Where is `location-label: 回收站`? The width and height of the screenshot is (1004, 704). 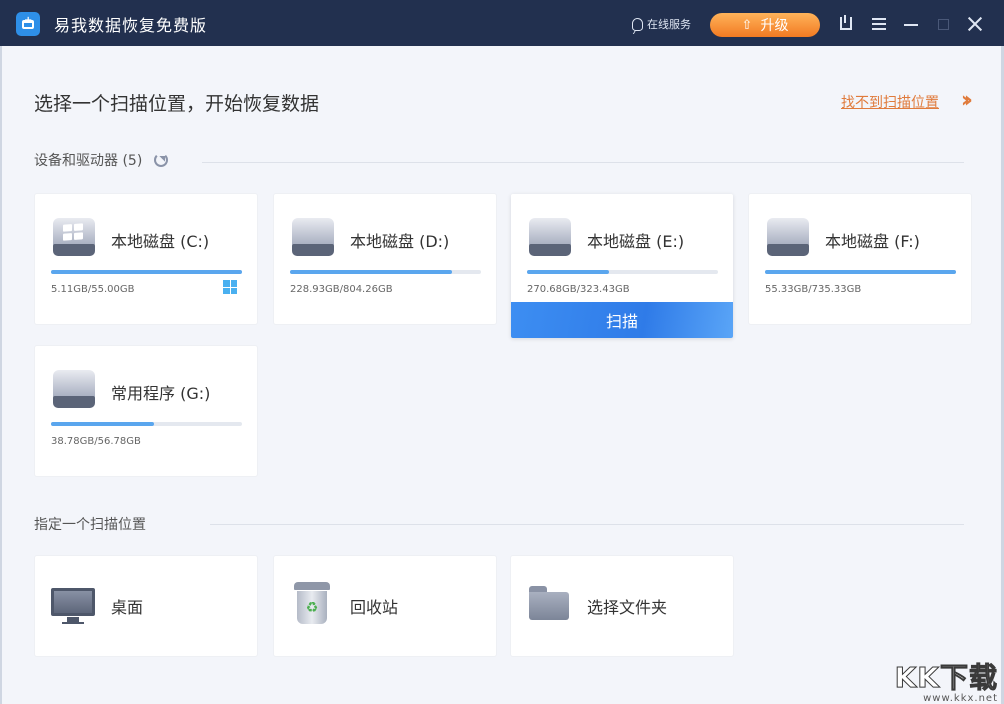
location-label: 回收站 is located at coordinates (374, 607).